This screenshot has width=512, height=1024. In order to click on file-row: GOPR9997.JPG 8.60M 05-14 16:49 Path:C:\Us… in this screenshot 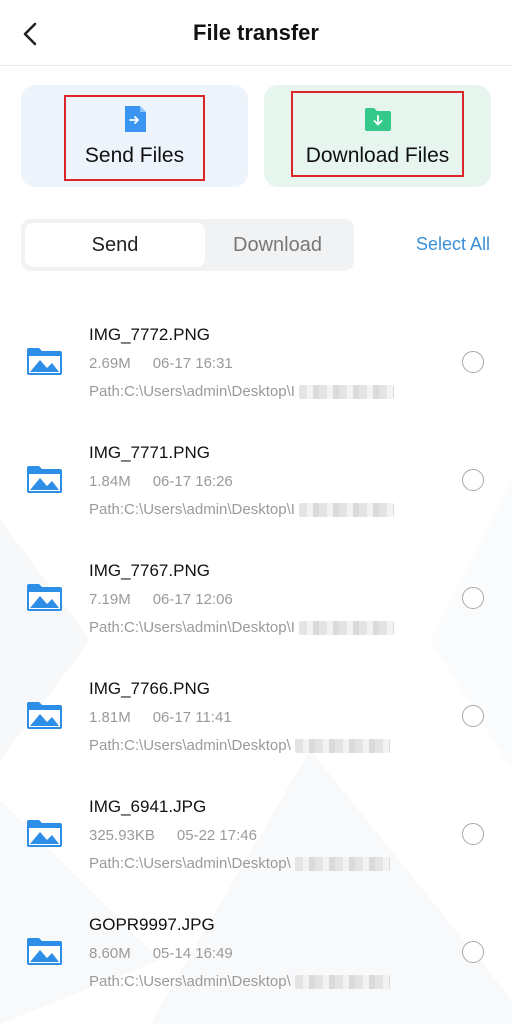, I will do `click(256, 951)`.